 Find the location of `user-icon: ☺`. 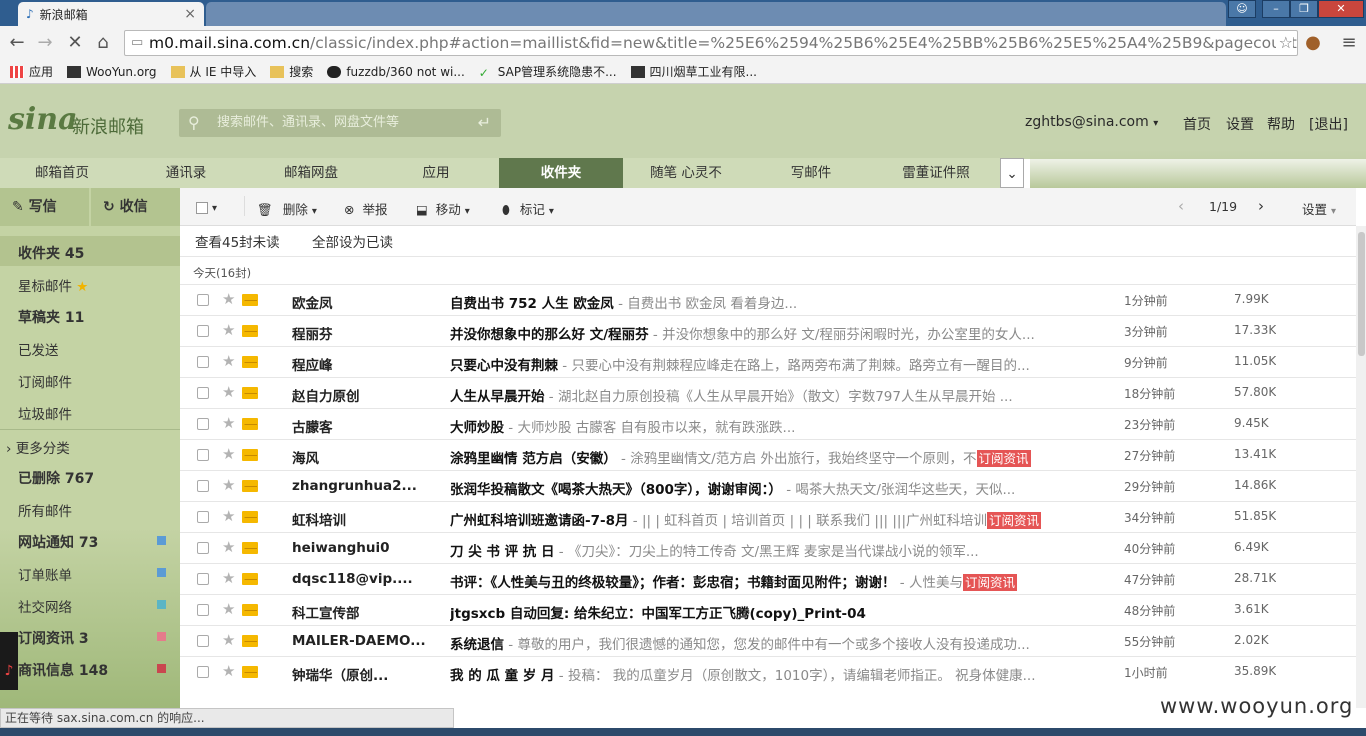

user-icon: ☺ is located at coordinates (1242, 9).